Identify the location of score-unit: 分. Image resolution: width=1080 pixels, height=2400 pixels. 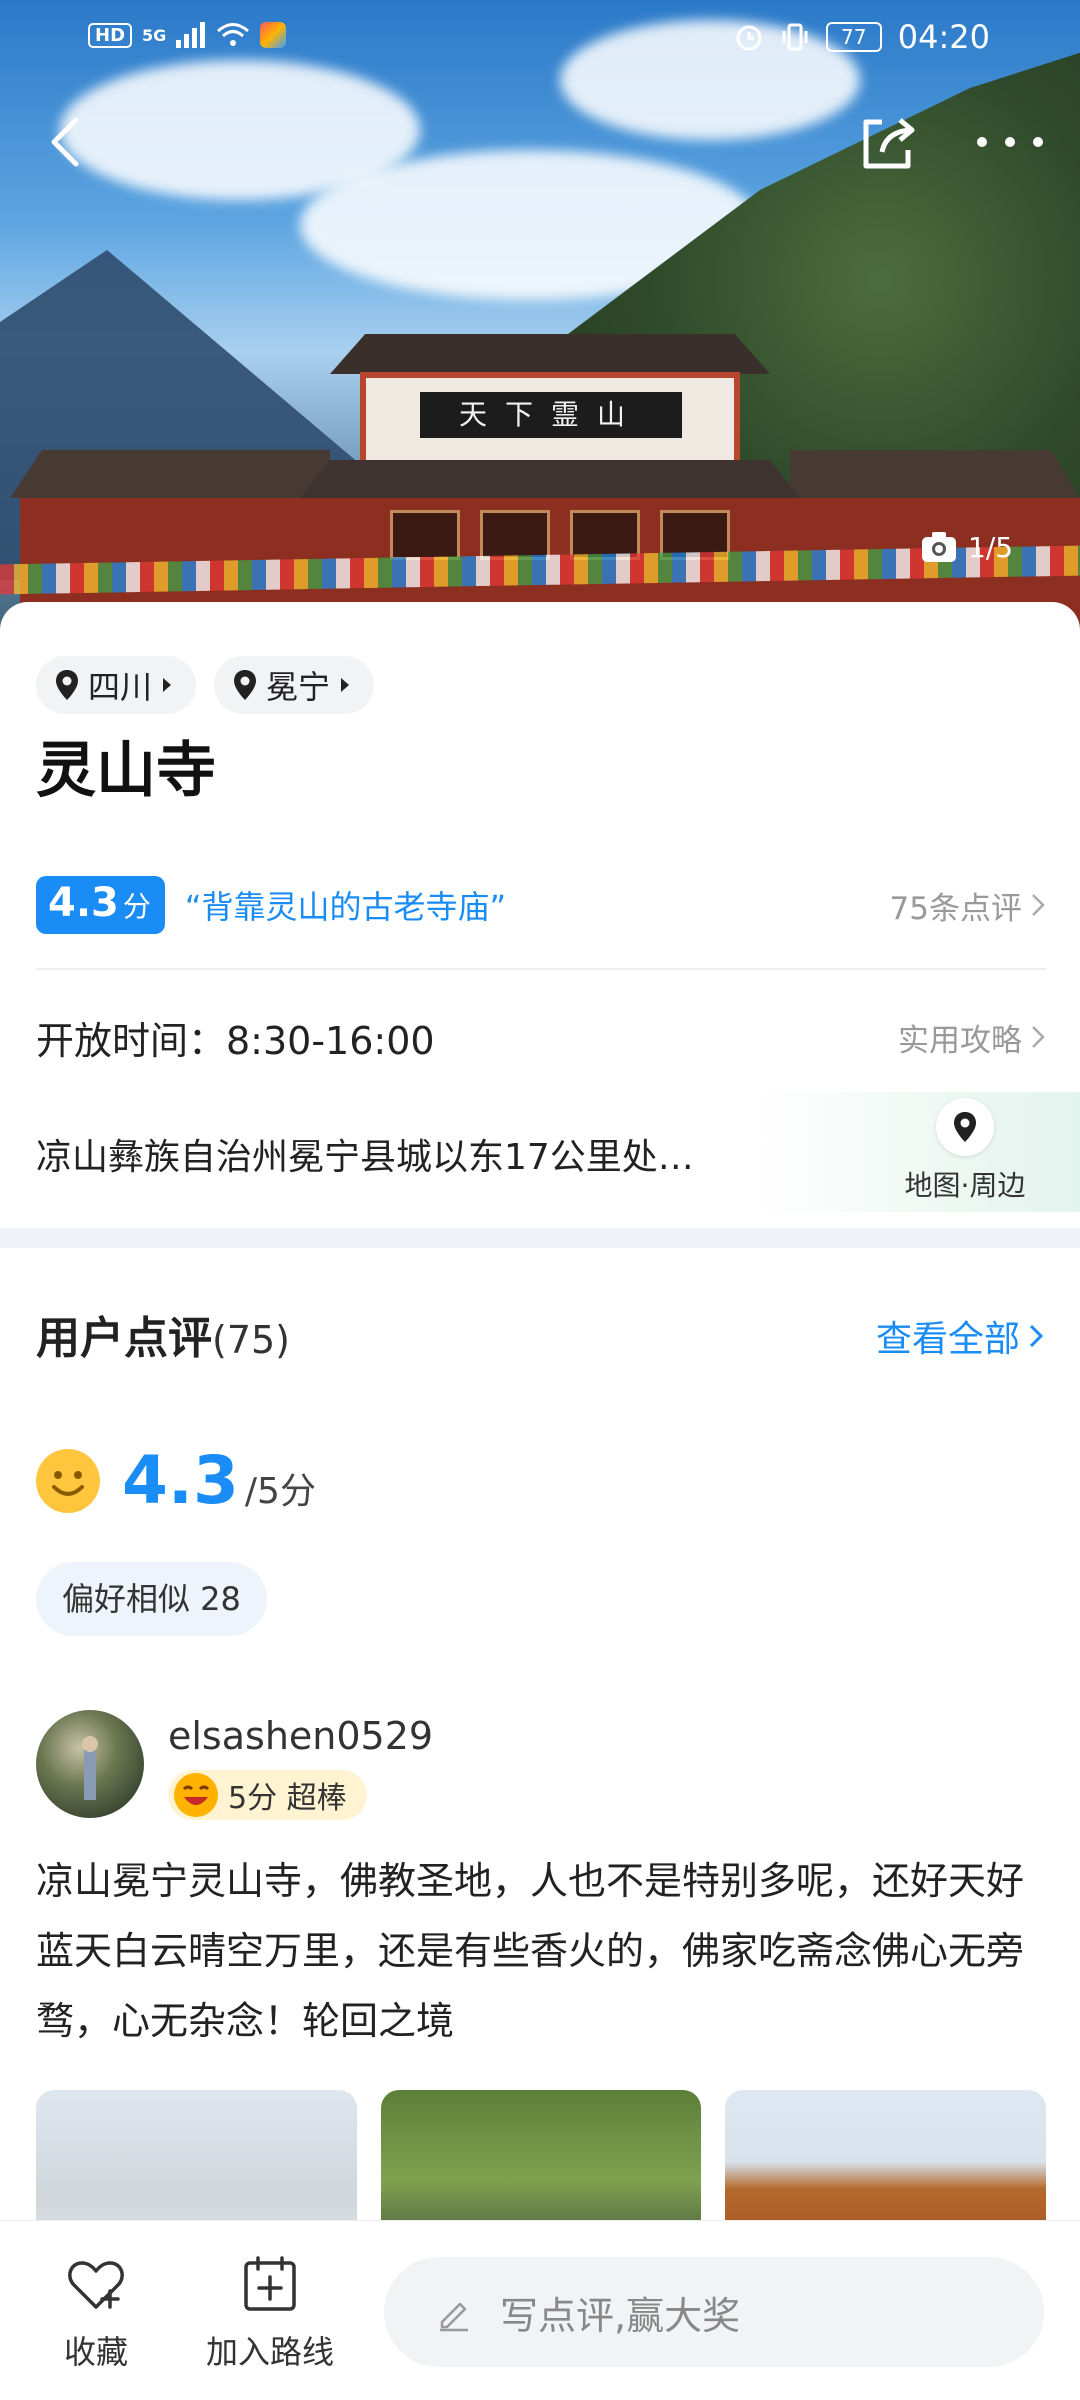
(136, 906).